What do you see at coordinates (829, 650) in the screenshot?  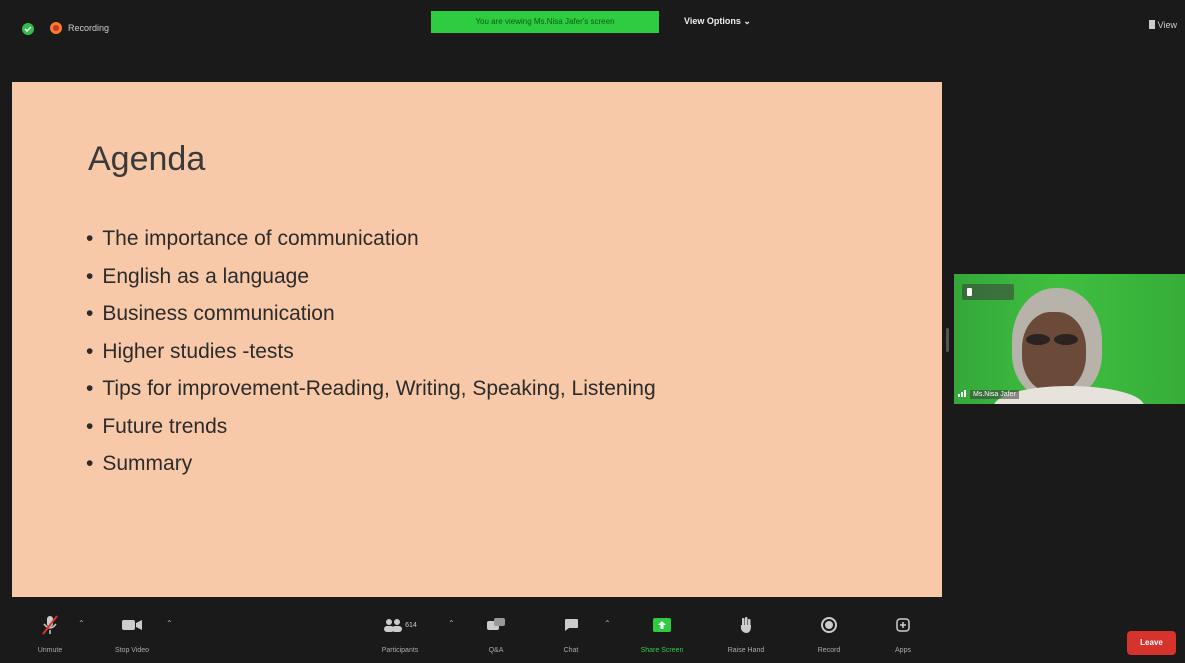 I see `record-label: Record` at bounding box center [829, 650].